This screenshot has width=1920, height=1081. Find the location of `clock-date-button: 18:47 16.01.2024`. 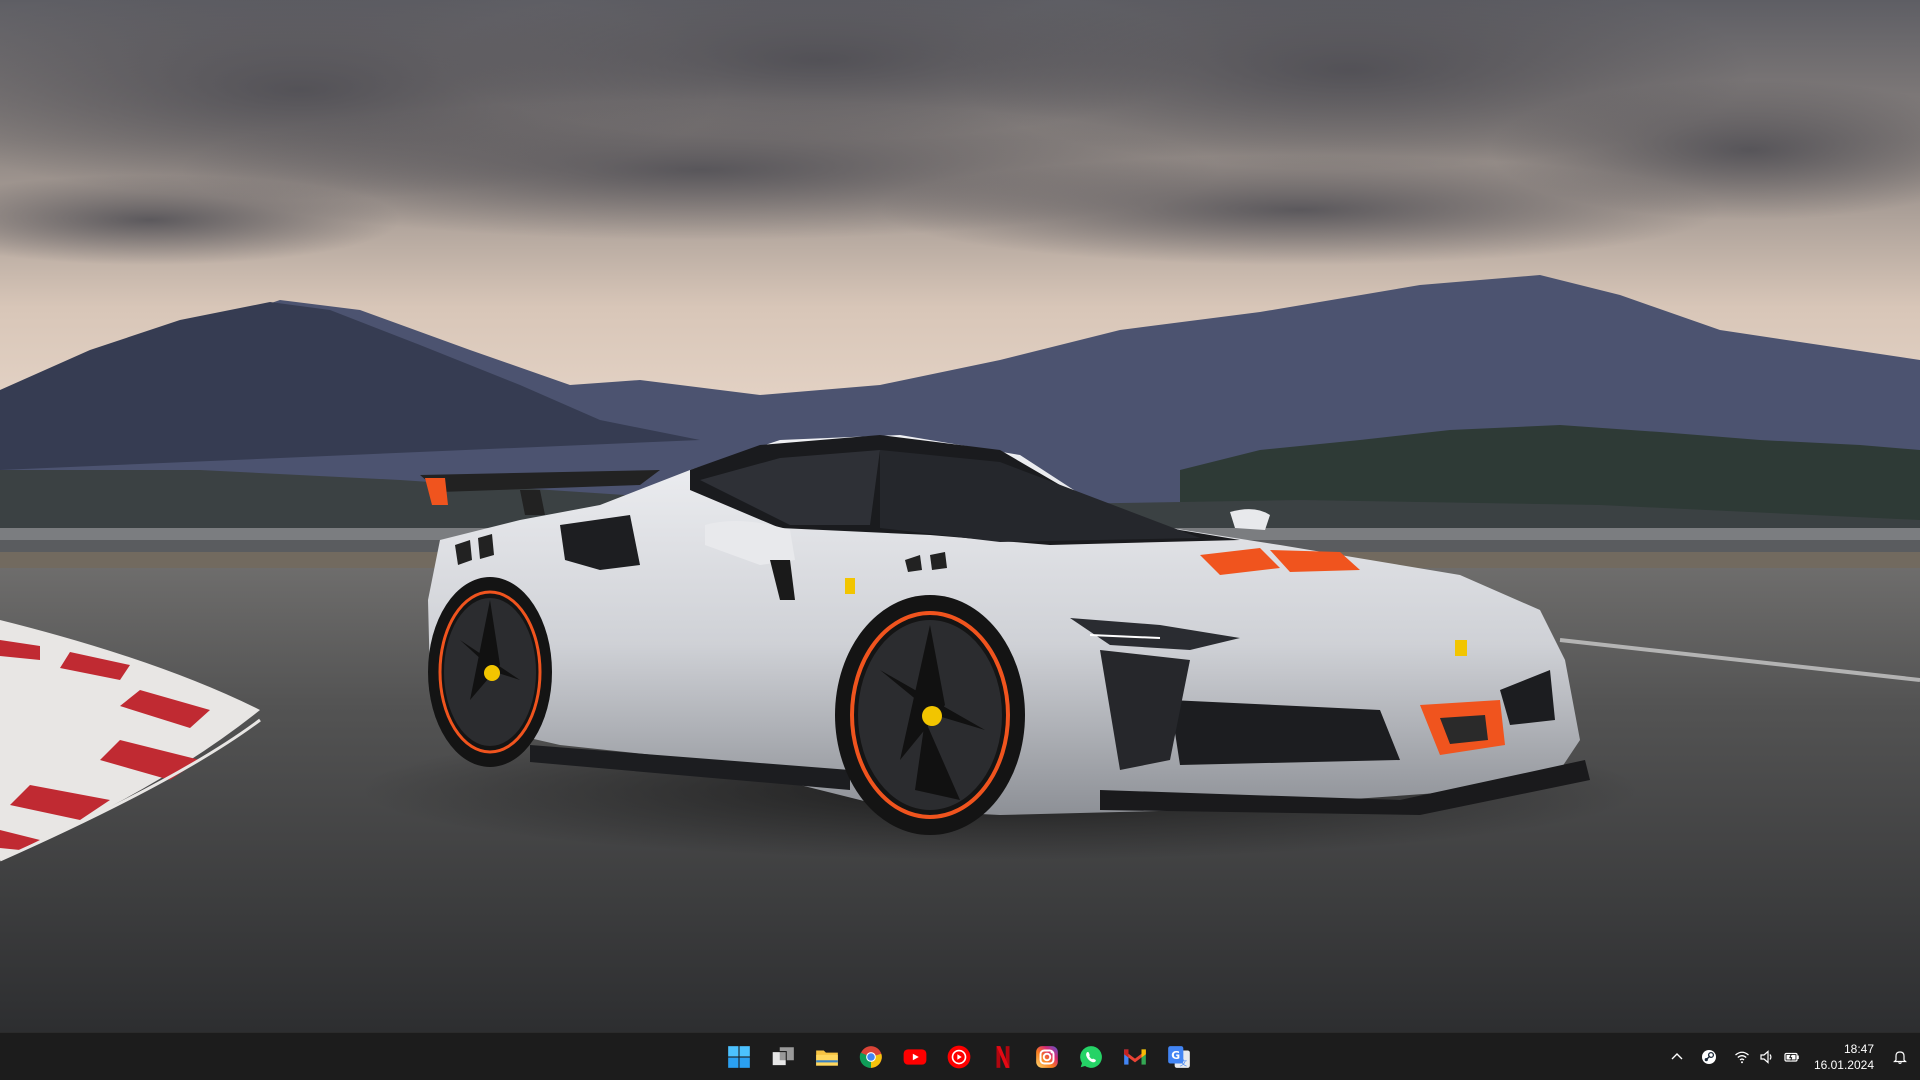

clock-date-button: 18:47 16.01.2024 is located at coordinates (1846, 1057).